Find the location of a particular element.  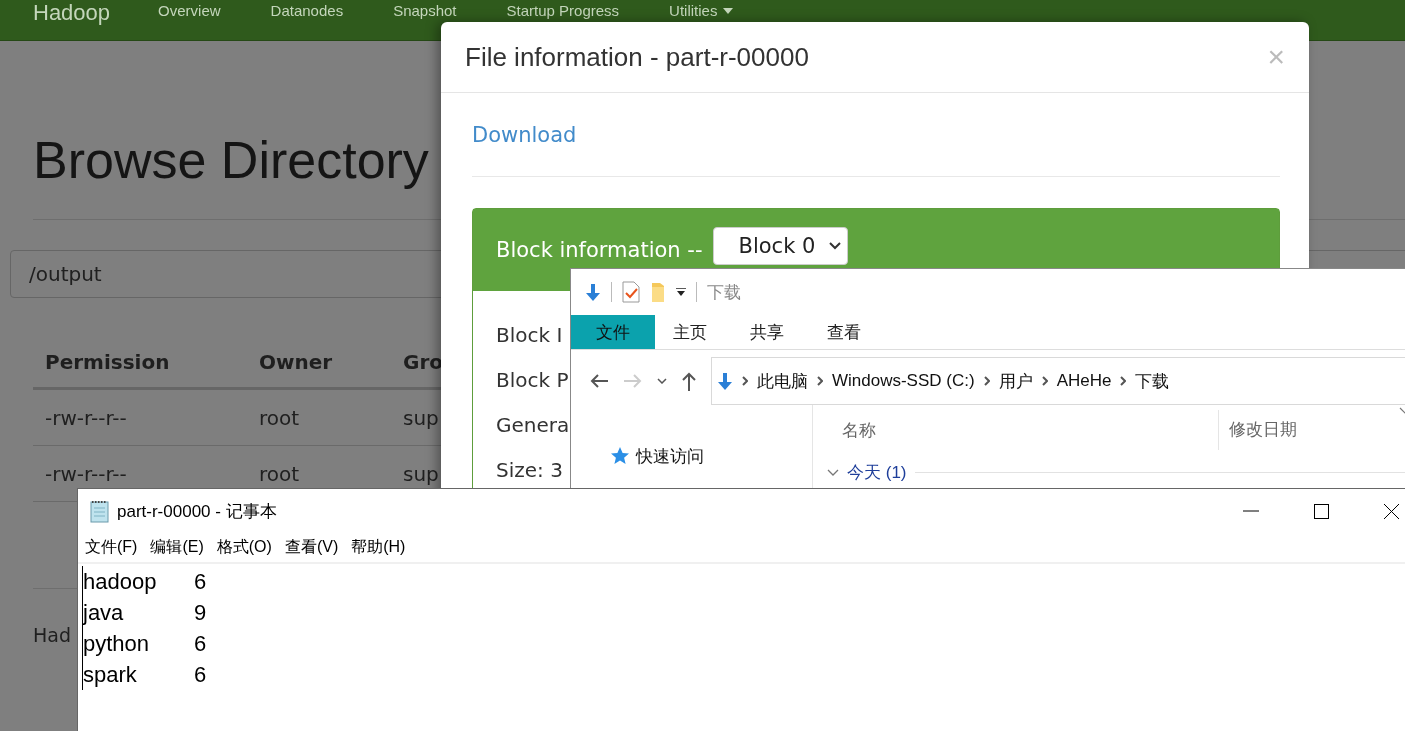

download-link: Download is located at coordinates (524, 135).